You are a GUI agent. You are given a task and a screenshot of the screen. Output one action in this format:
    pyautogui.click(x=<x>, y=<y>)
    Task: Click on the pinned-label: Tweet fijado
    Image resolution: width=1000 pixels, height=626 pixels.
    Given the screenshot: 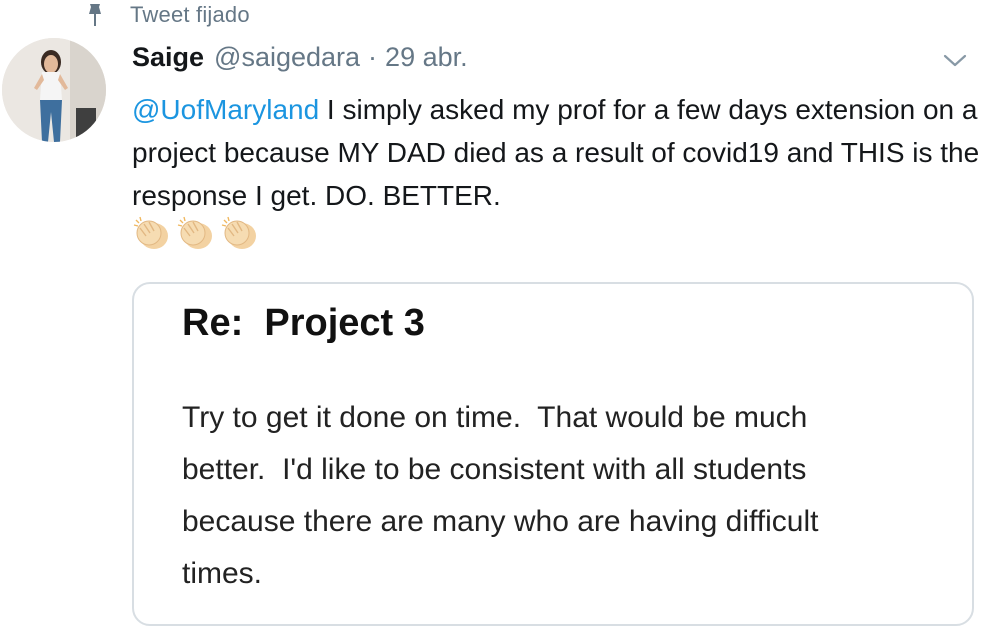 What is the action you would take?
    pyautogui.click(x=190, y=14)
    